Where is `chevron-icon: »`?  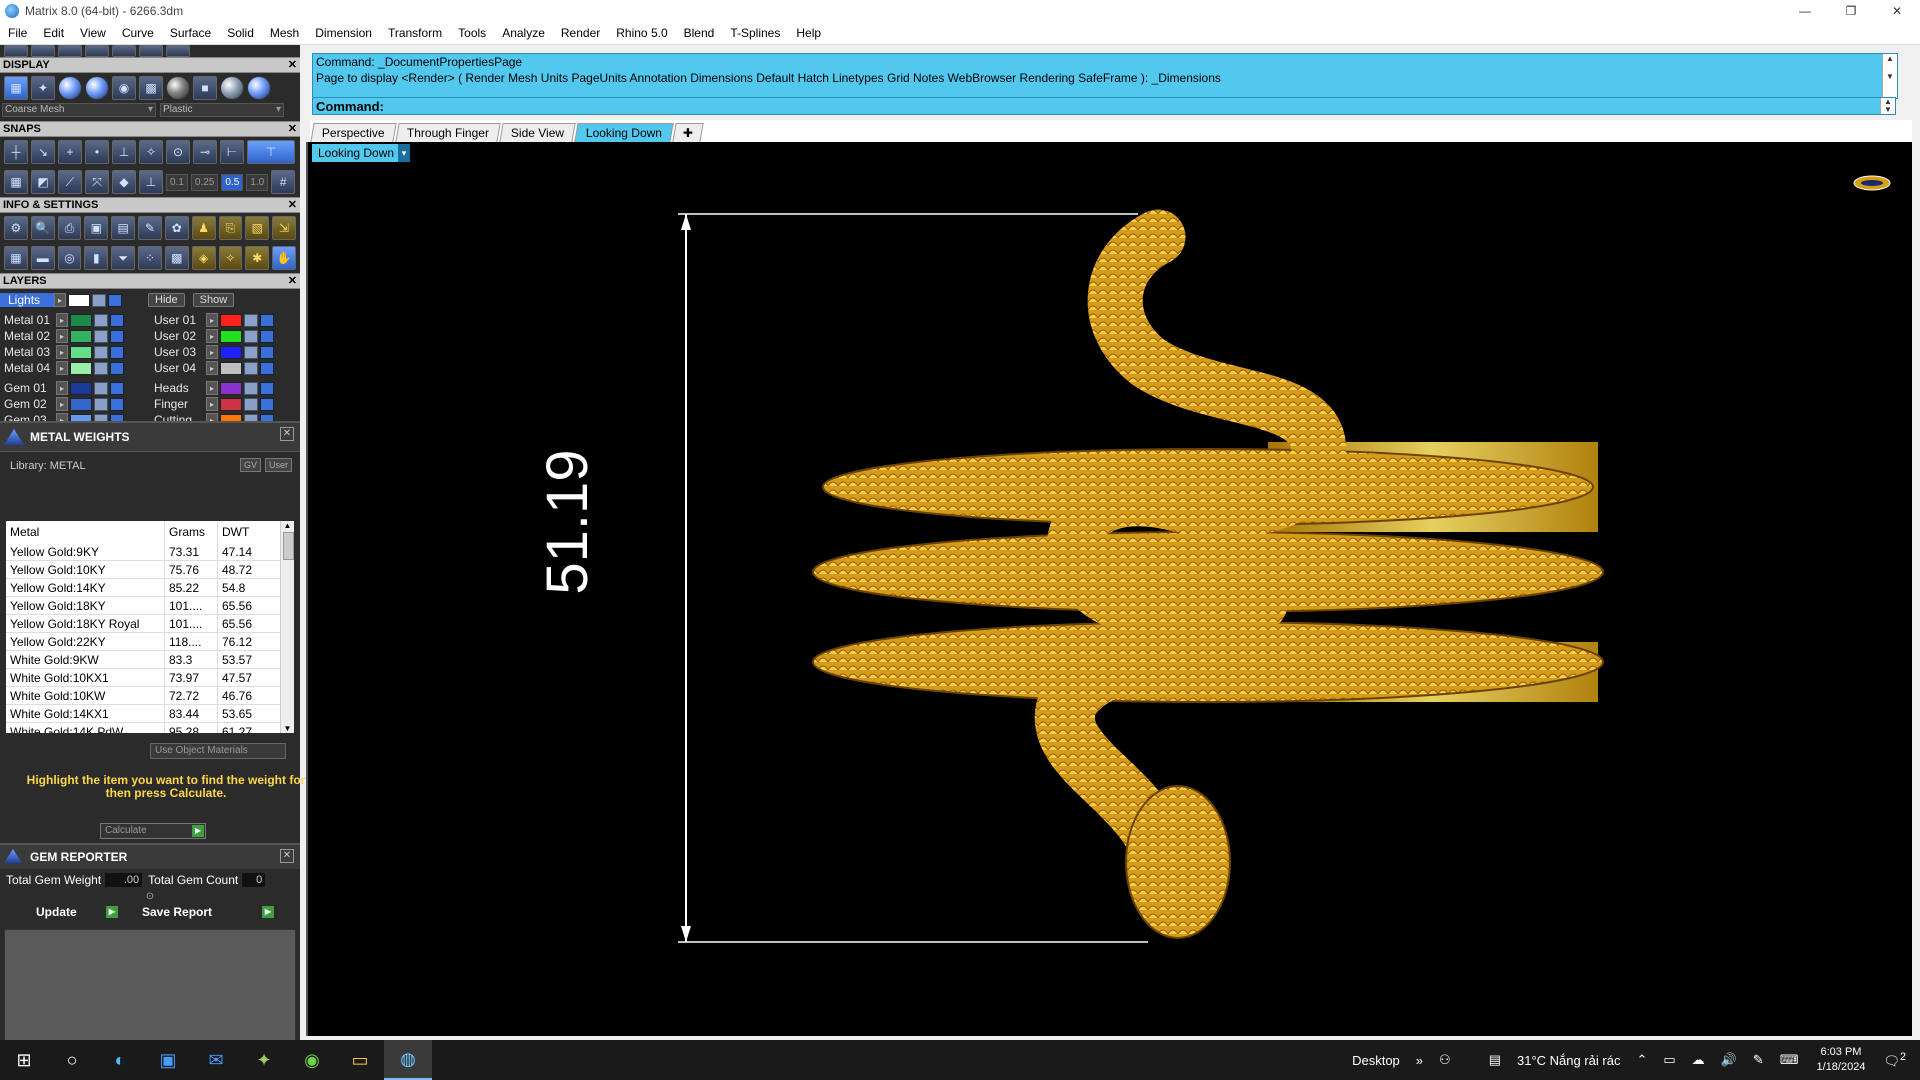
chevron-icon: » is located at coordinates (1419, 1060).